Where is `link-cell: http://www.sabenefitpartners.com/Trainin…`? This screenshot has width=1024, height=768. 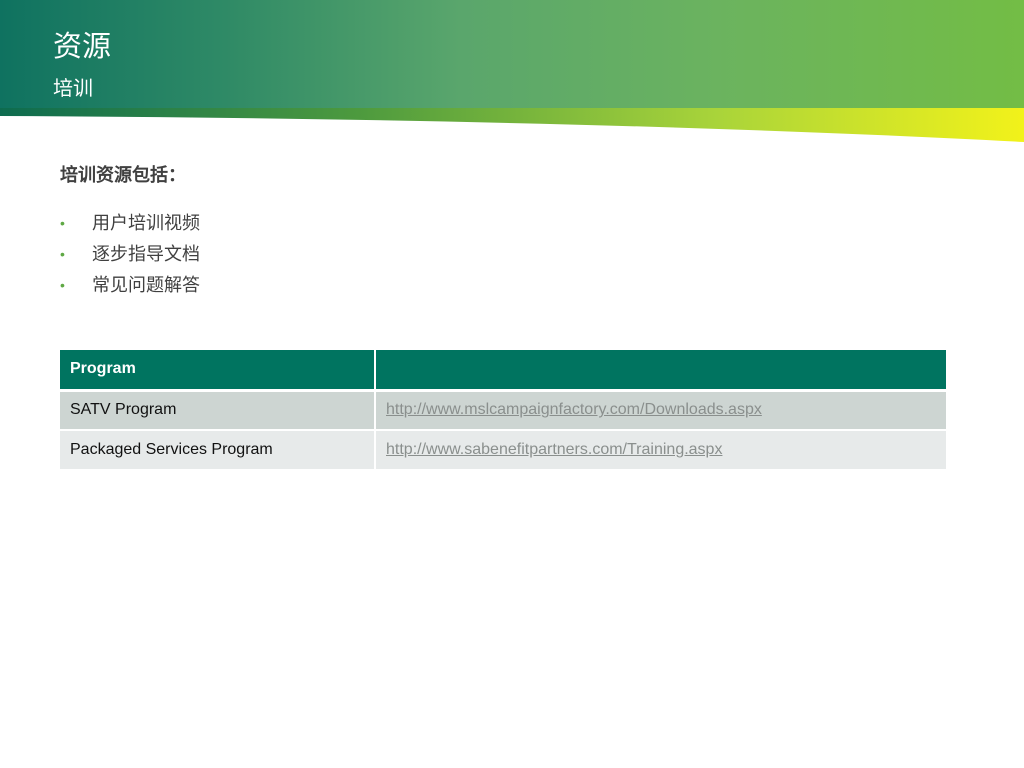
link-cell: http://www.sabenefitpartners.com/Trainin… is located at coordinates (661, 450).